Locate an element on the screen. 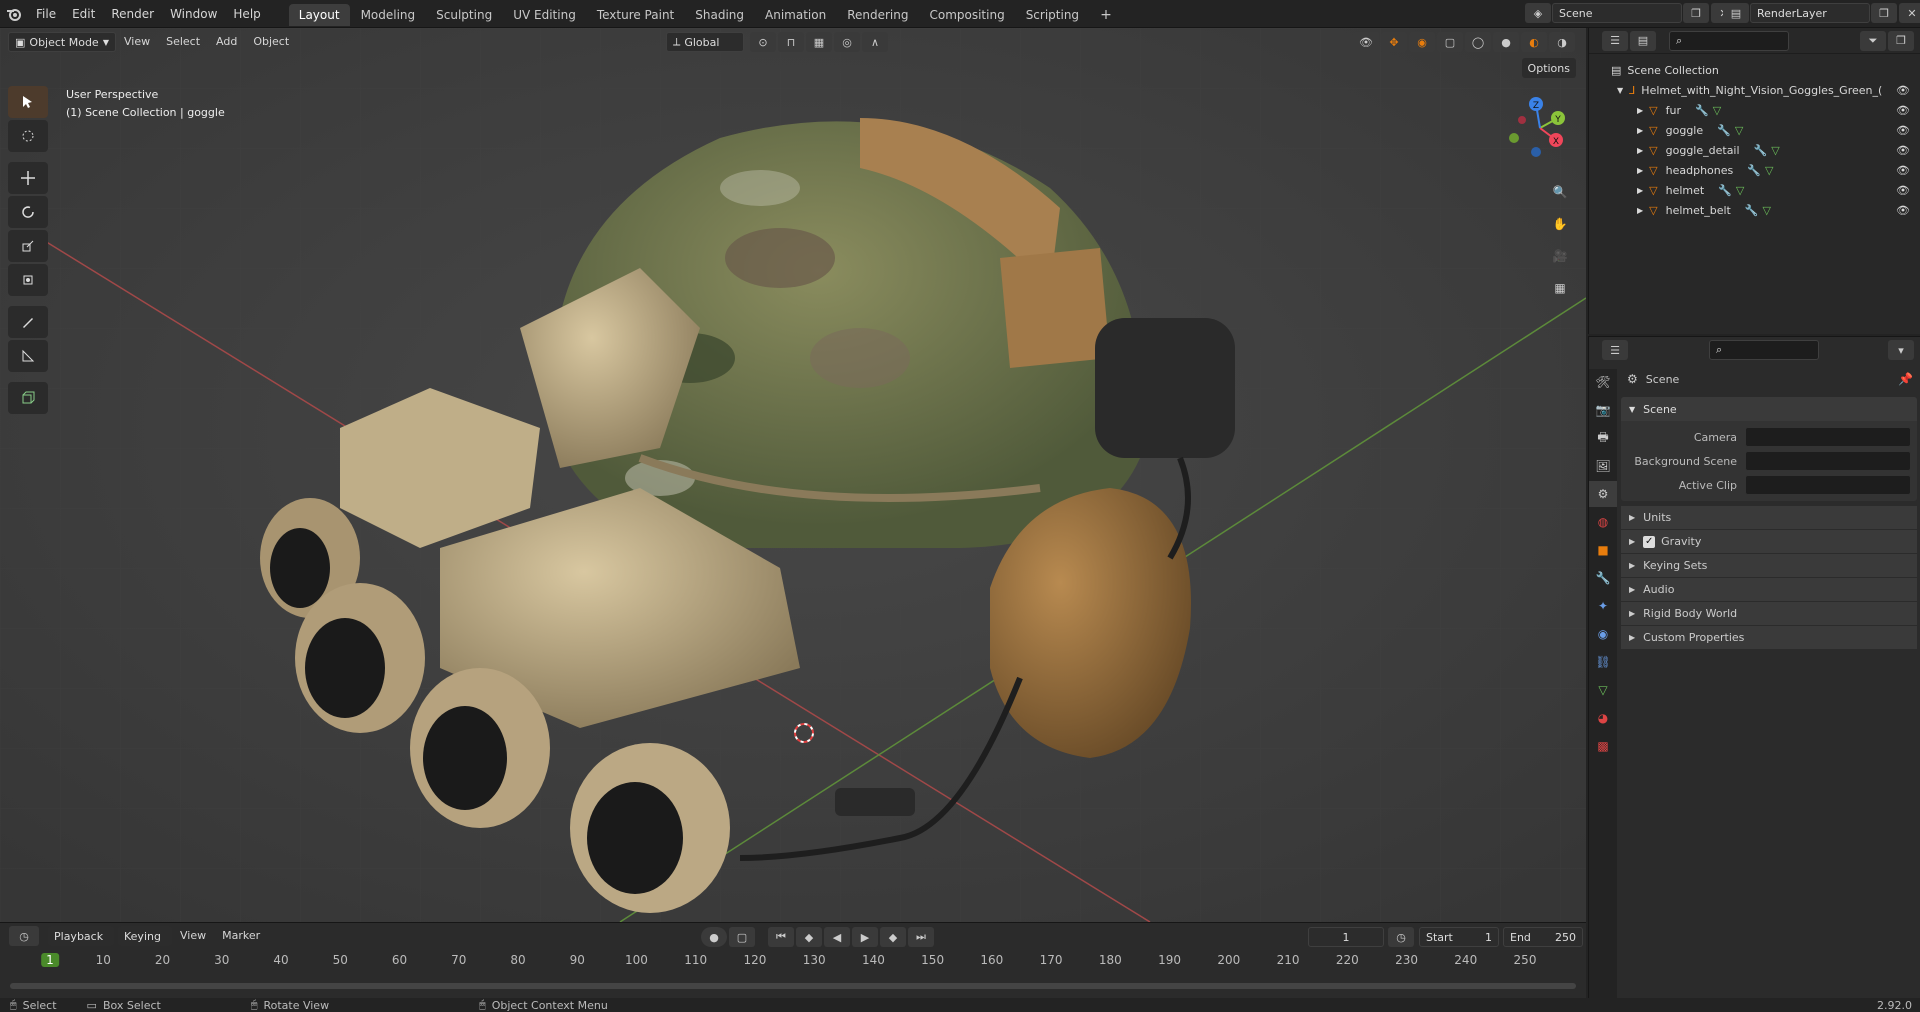 The width and height of the screenshot is (1920, 1012). camera-field is located at coordinates (1828, 437).